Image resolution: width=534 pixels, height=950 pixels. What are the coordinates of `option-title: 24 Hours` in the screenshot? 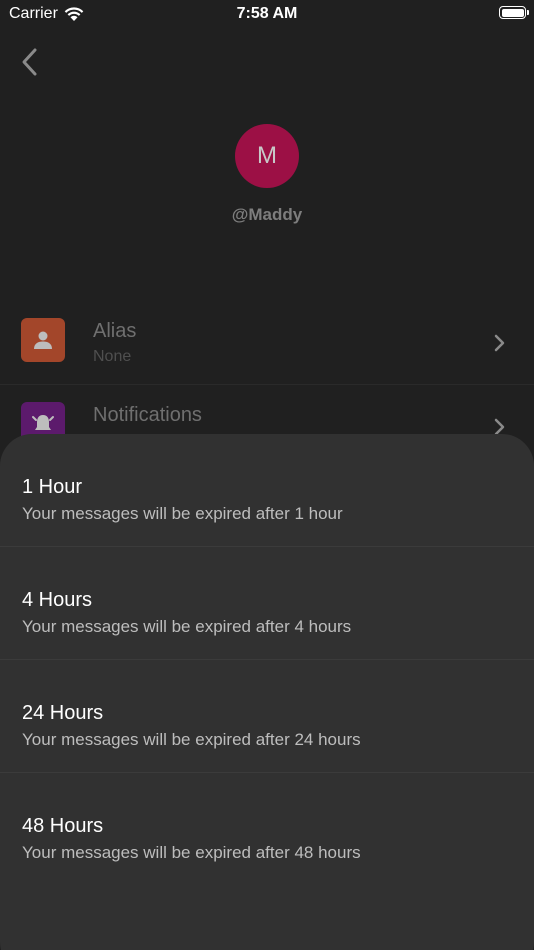 It's located at (63, 713).